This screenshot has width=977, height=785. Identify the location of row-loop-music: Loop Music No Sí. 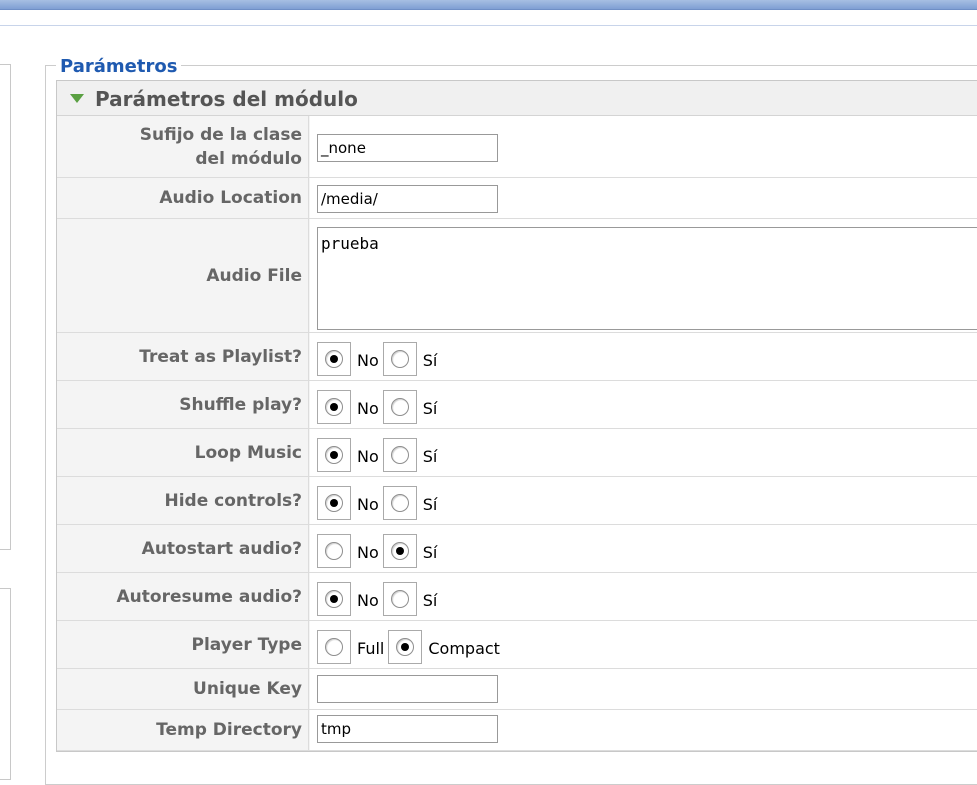
(517, 453).